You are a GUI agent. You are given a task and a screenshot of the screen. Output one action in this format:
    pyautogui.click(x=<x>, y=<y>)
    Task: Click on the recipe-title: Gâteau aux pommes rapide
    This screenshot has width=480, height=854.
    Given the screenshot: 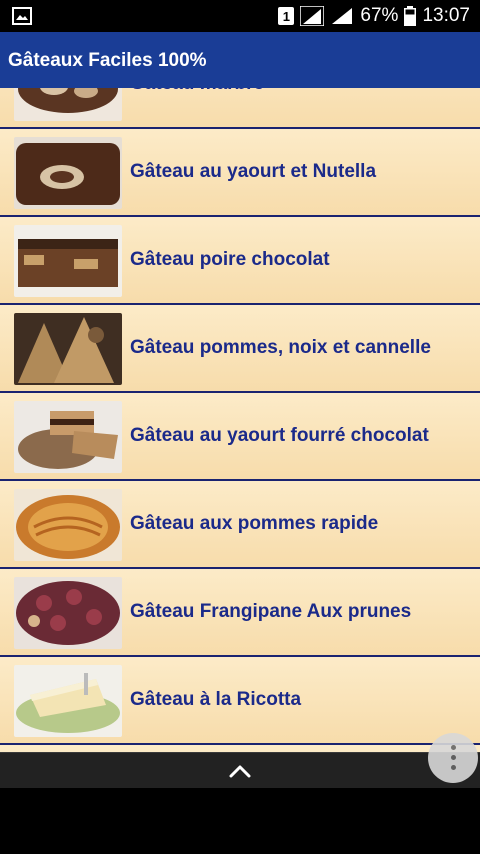 What is the action you would take?
    pyautogui.click(x=254, y=523)
    